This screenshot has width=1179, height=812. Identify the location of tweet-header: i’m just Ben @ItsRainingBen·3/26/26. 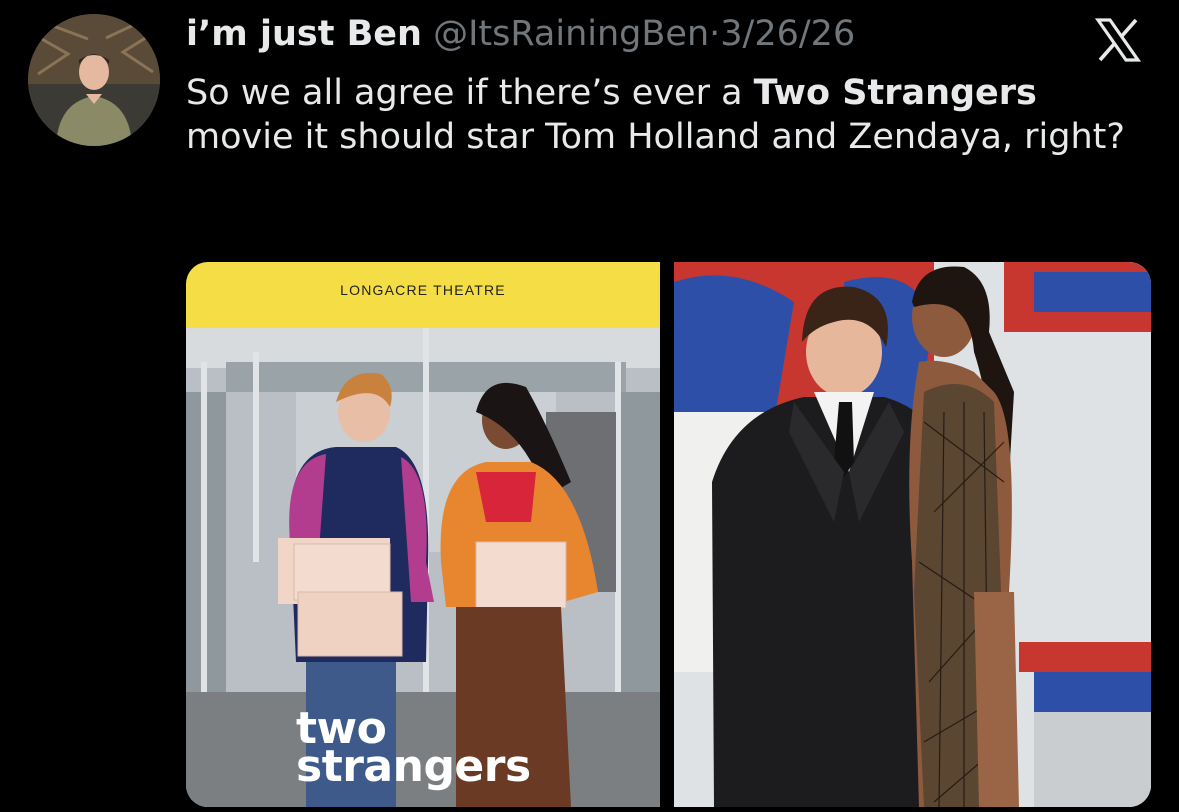
(520, 34).